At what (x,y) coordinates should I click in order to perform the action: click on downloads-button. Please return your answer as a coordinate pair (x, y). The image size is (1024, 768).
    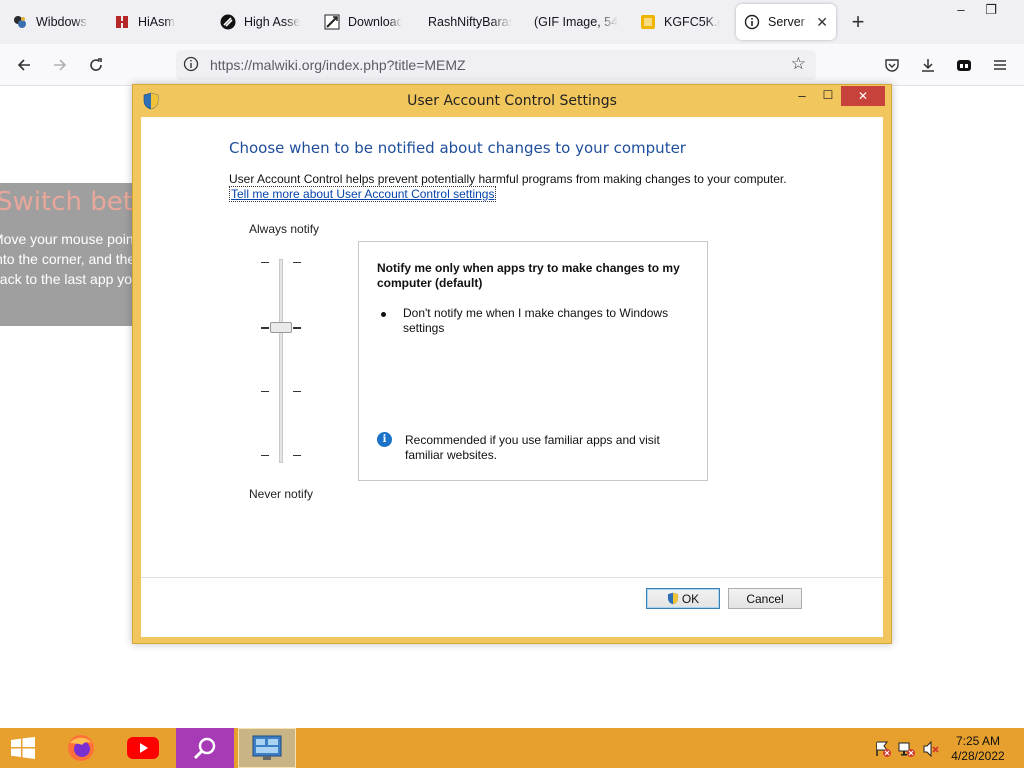
    Looking at the image, I should click on (928, 65).